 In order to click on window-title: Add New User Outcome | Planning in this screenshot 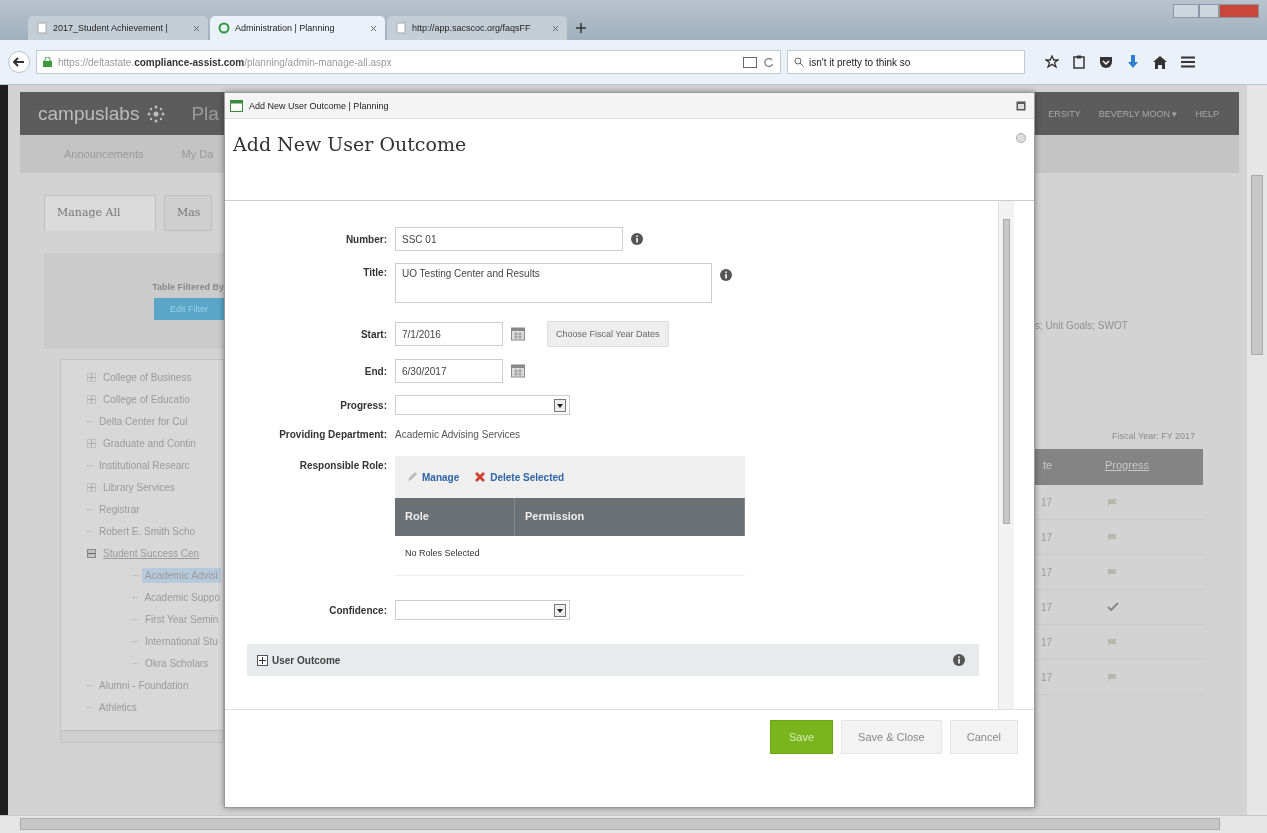, I will do `click(319, 105)`.